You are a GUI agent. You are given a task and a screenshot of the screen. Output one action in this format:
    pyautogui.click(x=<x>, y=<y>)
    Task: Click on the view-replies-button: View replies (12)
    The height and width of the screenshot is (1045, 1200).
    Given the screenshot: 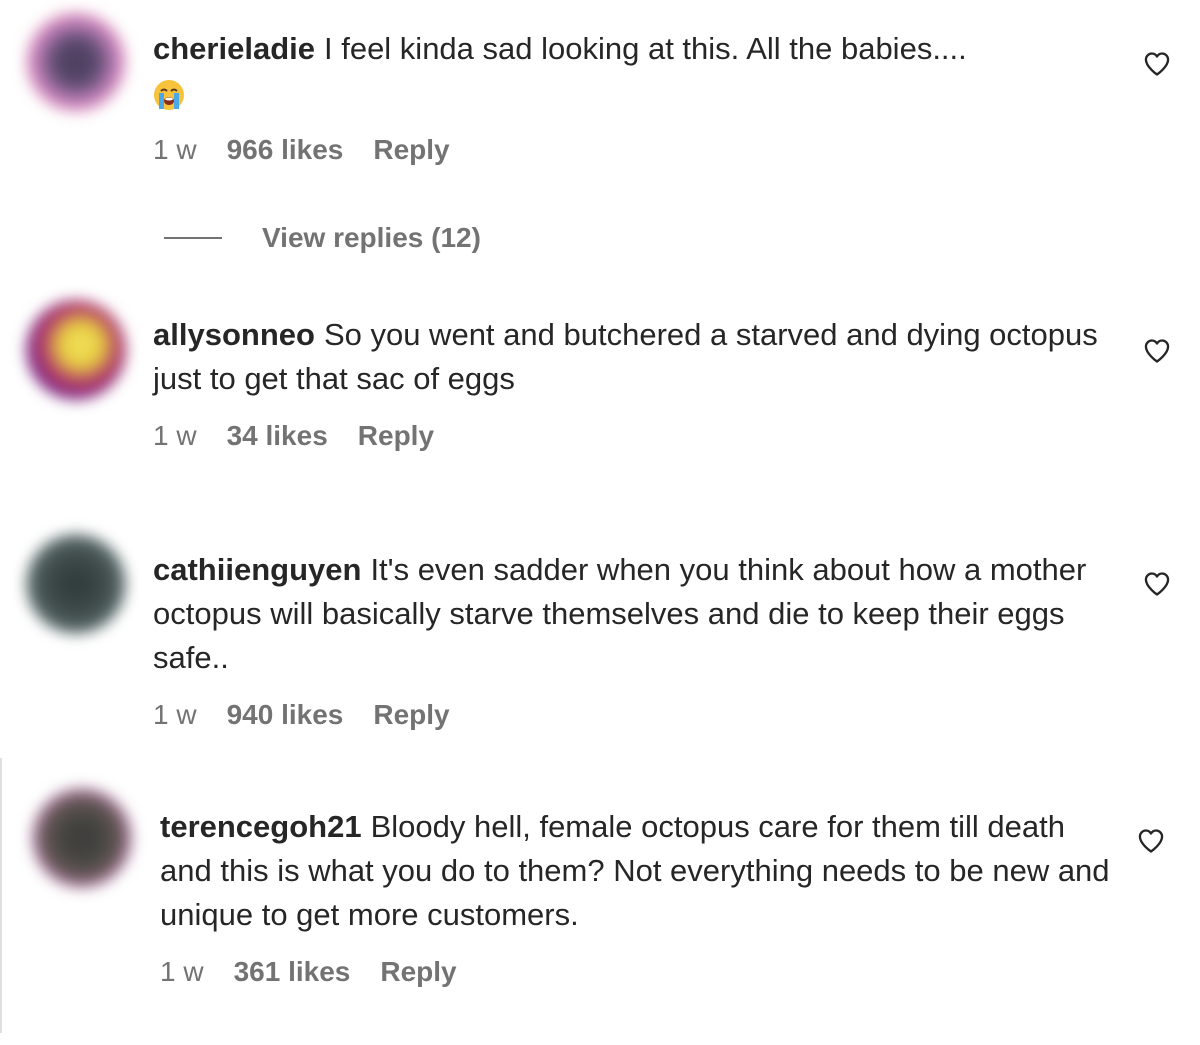 What is the action you would take?
    pyautogui.click(x=322, y=238)
    